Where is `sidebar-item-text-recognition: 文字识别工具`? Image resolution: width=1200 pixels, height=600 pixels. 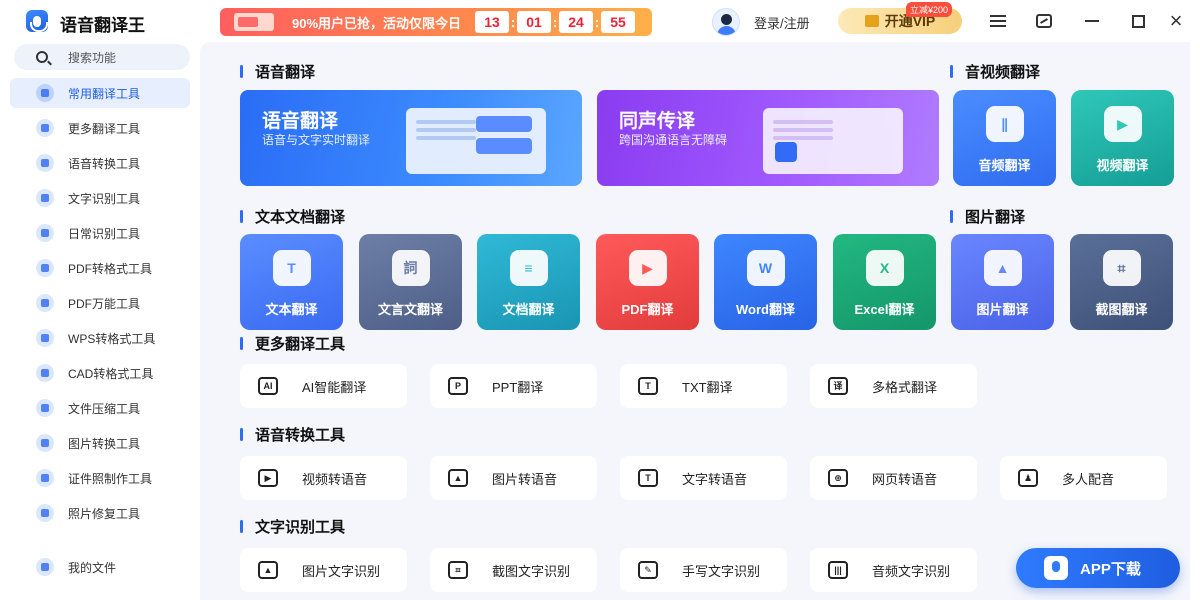
sidebar-item-text-recognition: 文字识别工具 is located at coordinates (100, 198).